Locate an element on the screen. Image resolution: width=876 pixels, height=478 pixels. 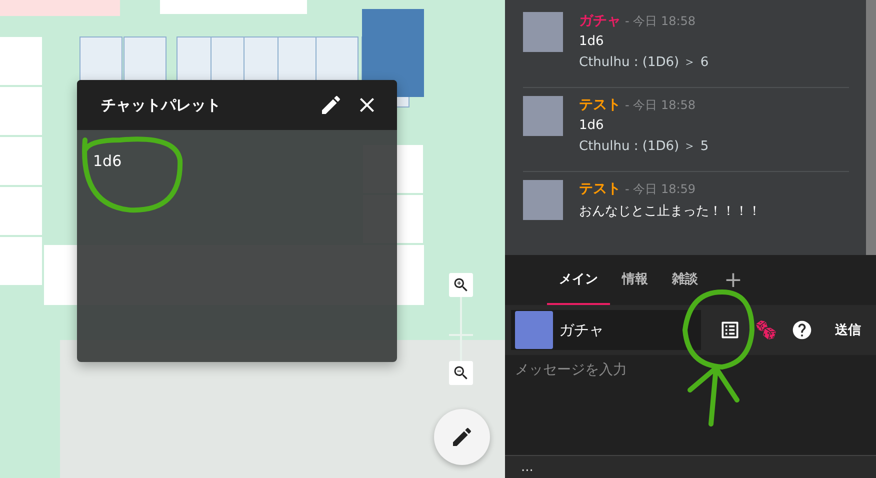
zoom-out-button is located at coordinates (461, 373).